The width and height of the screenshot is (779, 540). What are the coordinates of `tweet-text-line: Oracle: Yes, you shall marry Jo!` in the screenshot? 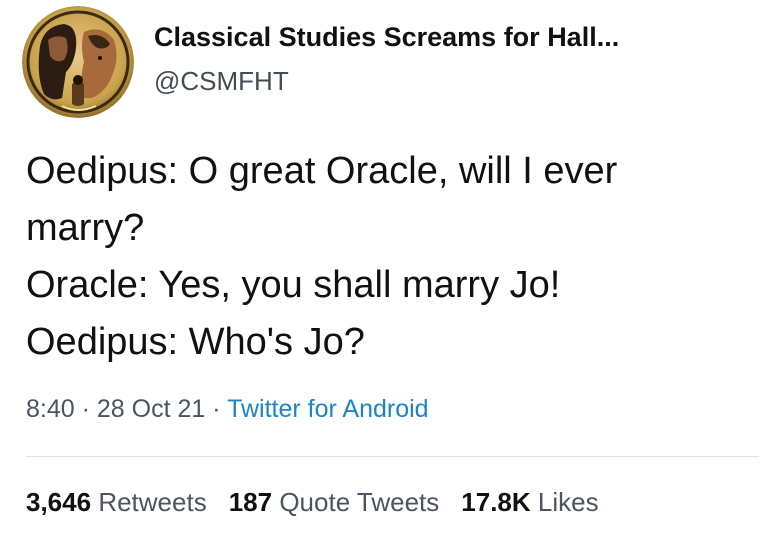 It's located at (293, 285).